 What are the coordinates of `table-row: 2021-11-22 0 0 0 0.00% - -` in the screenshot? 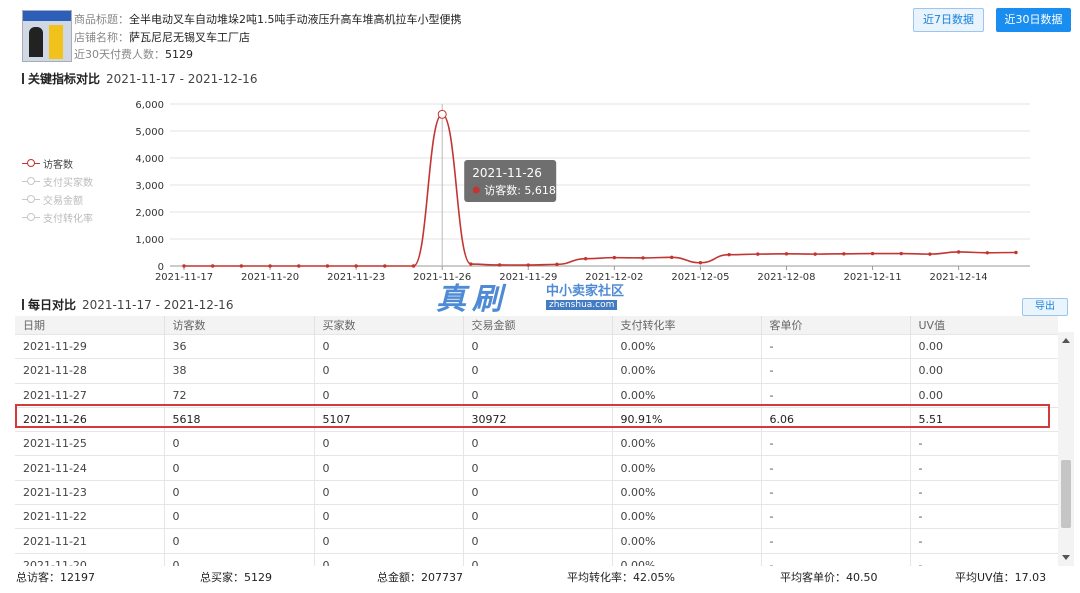 It's located at (536, 516).